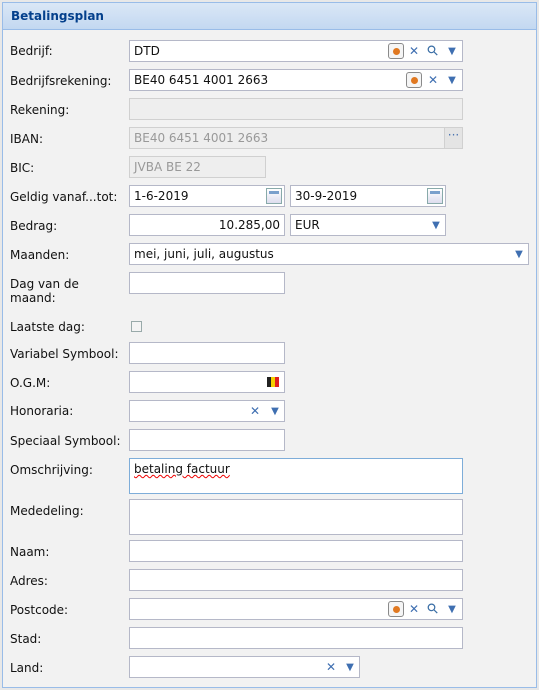  I want to click on land-dropdown-button: ▼, so click(350, 667).